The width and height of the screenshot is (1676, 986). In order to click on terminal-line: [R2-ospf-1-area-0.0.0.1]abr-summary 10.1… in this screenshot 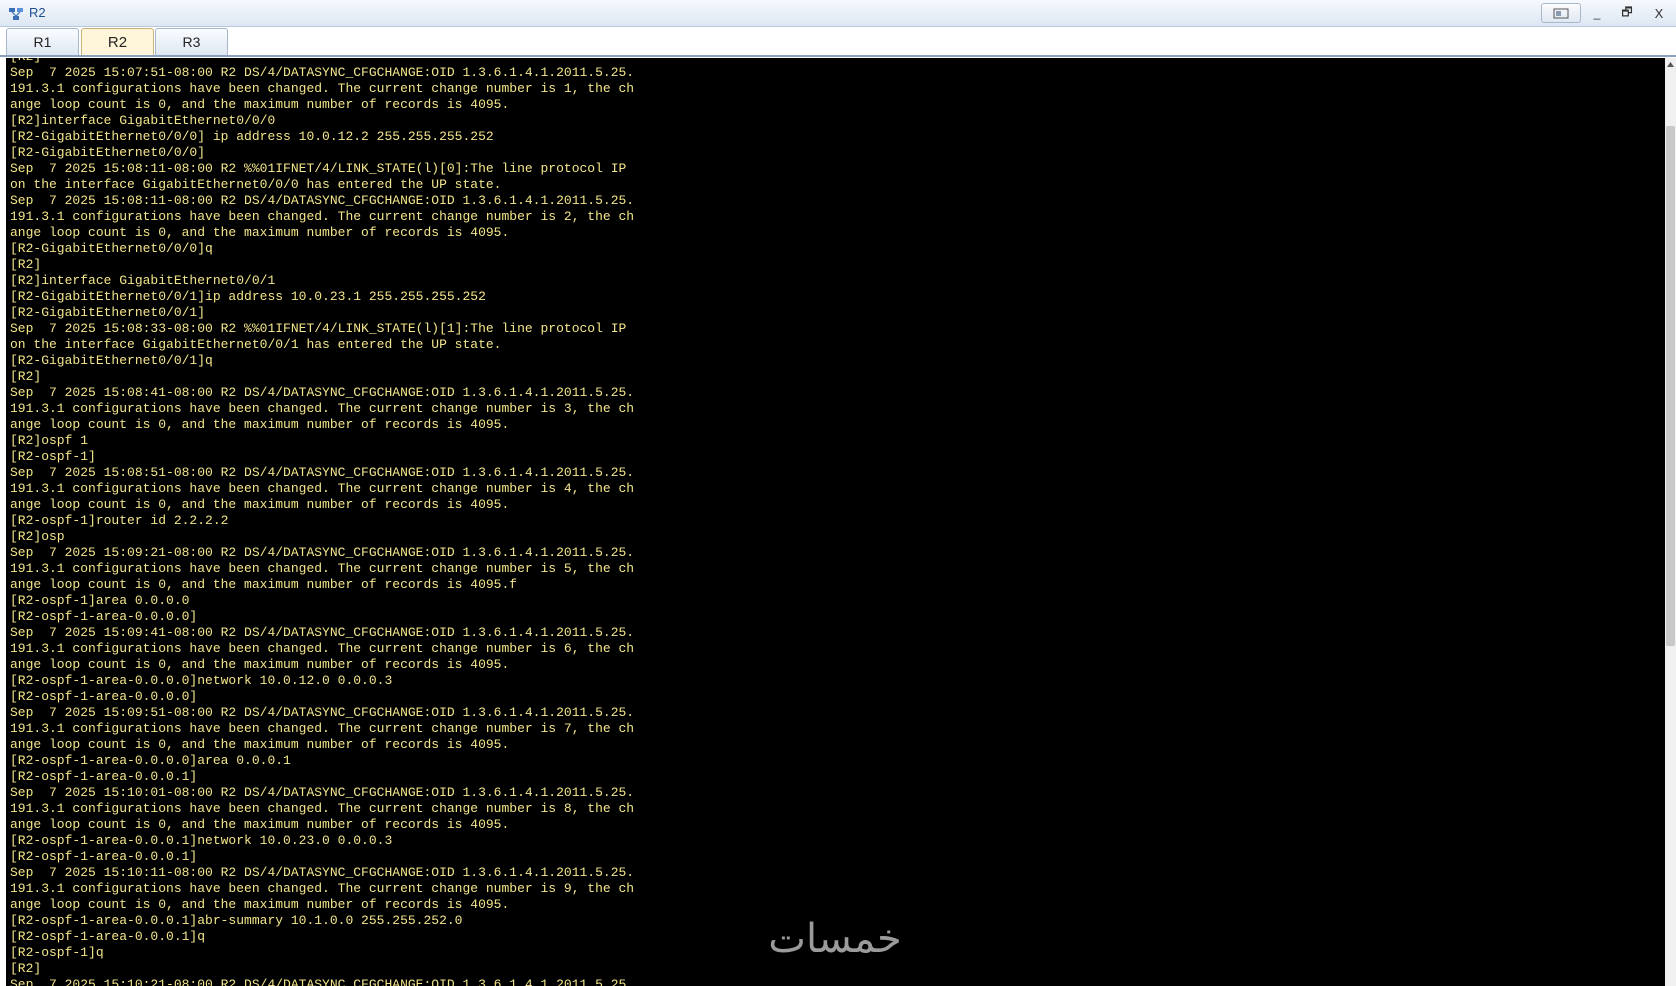, I will do `click(236, 920)`.